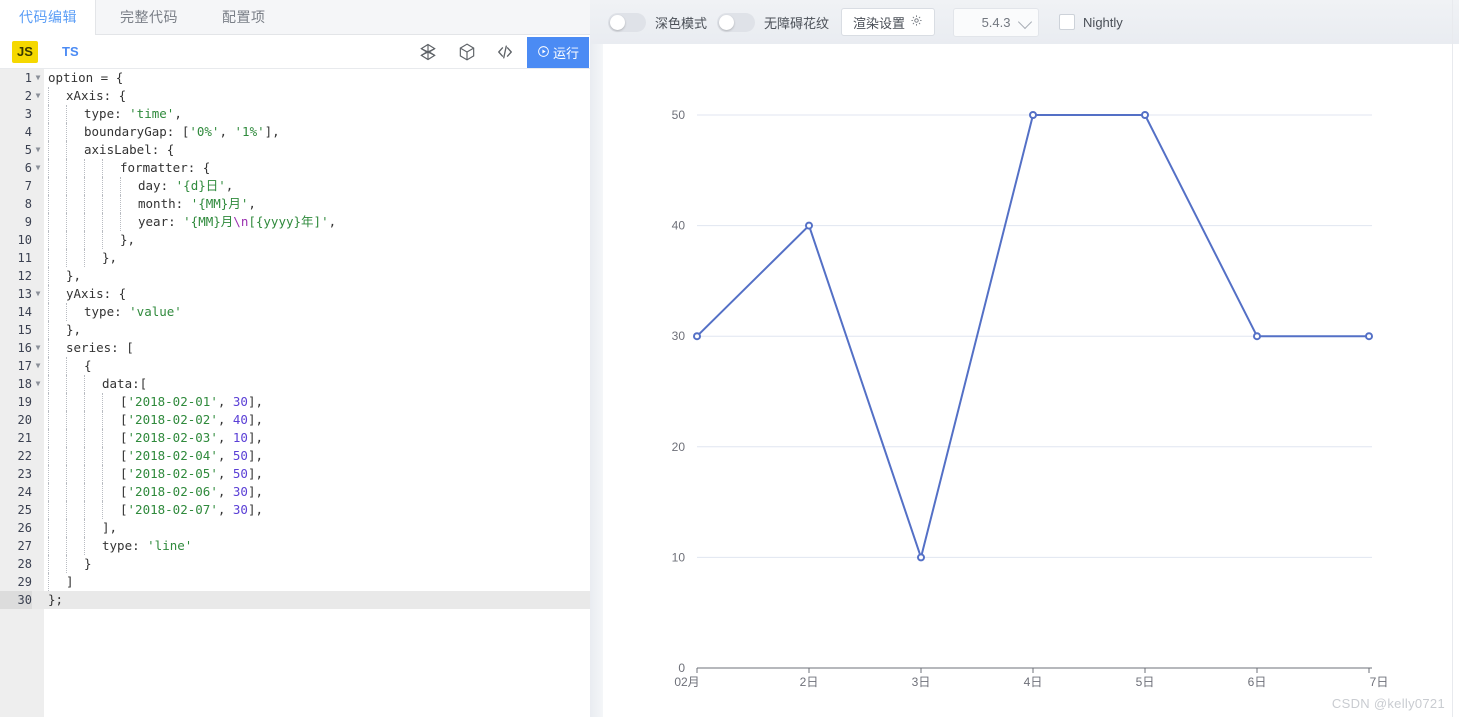  Describe the element at coordinates (295, 17) in the screenshot. I see `editor-tabbar: 代码编辑 完整代码 配置项` at that location.